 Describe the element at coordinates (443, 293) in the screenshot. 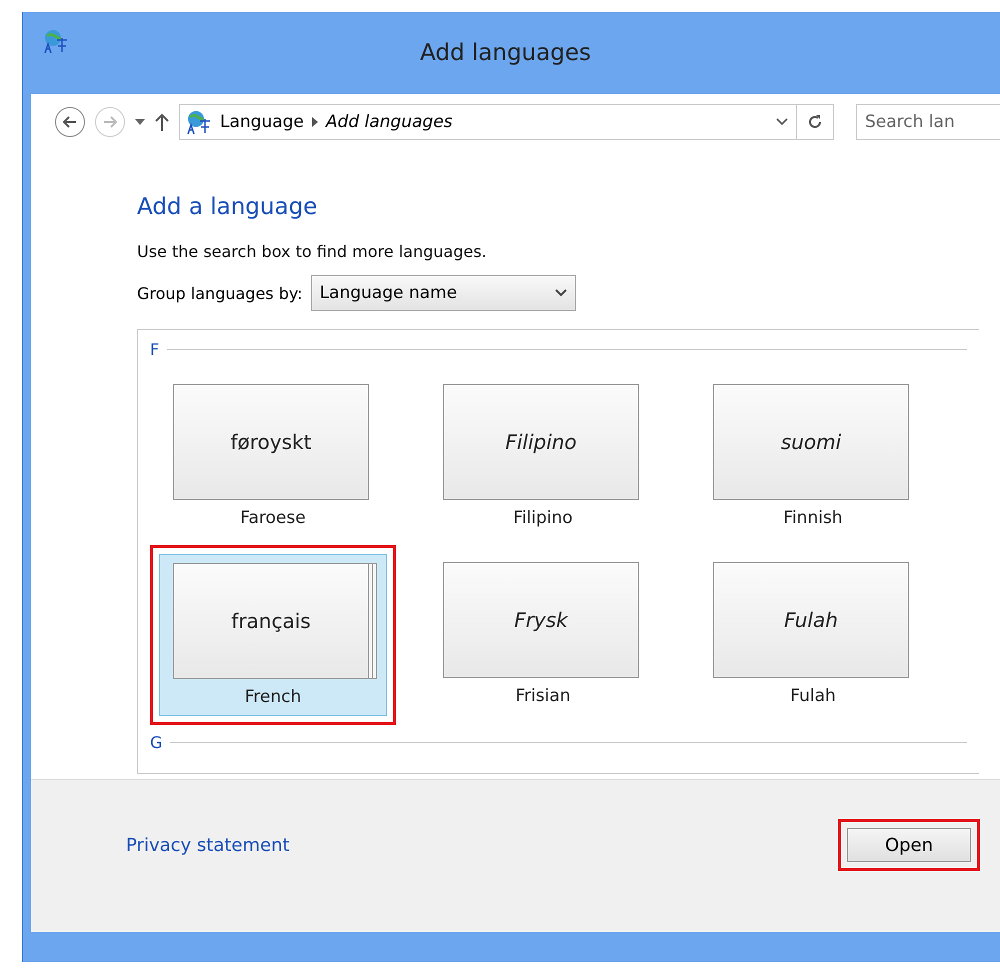

I see `group-by-dropdown: Language name` at that location.